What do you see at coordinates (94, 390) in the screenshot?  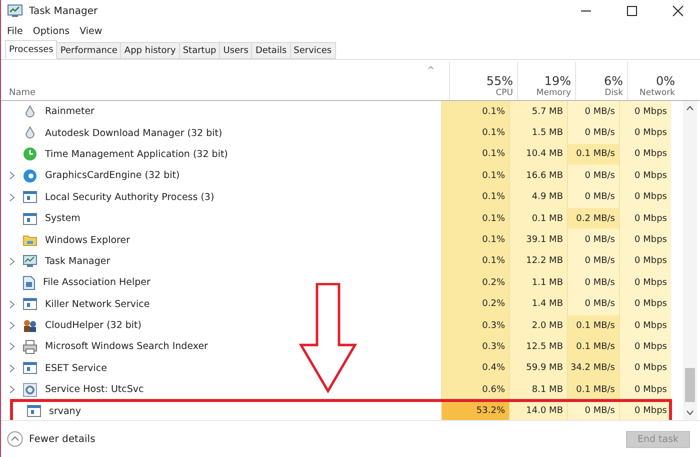 I see `process-name: Service Host: UtcSvc` at bounding box center [94, 390].